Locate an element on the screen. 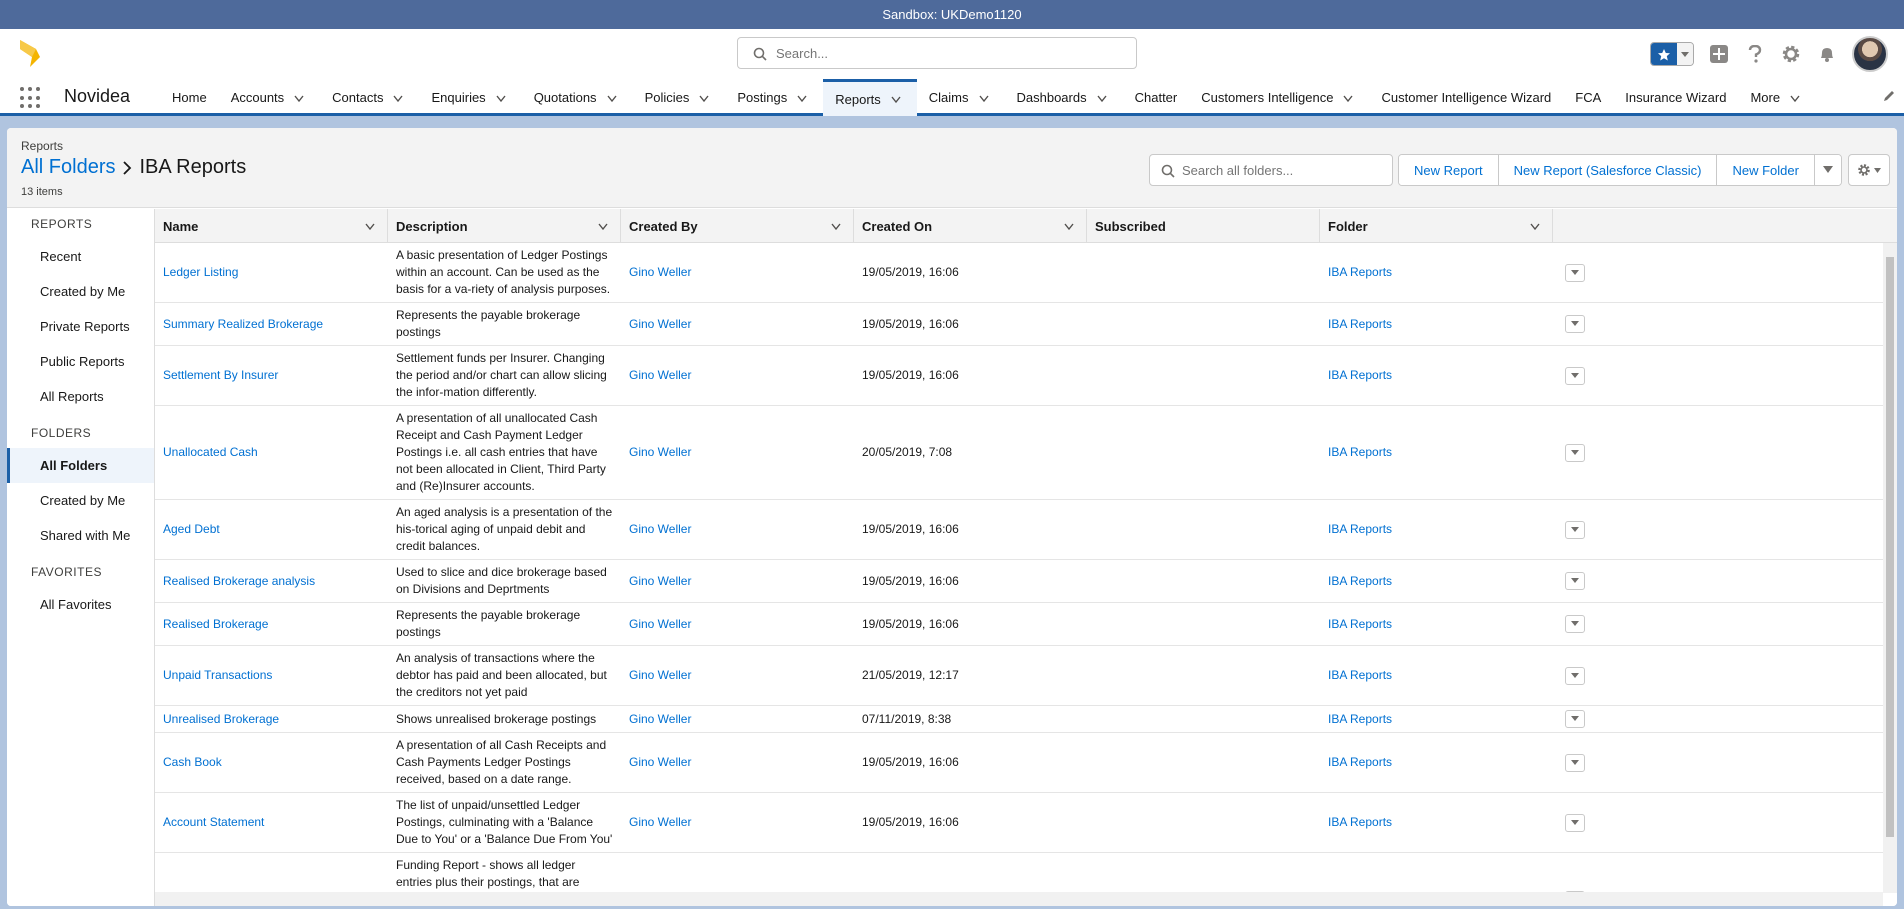 This screenshot has width=1904, height=909. nav-tab-chatter: Chatter is located at coordinates (1156, 97).